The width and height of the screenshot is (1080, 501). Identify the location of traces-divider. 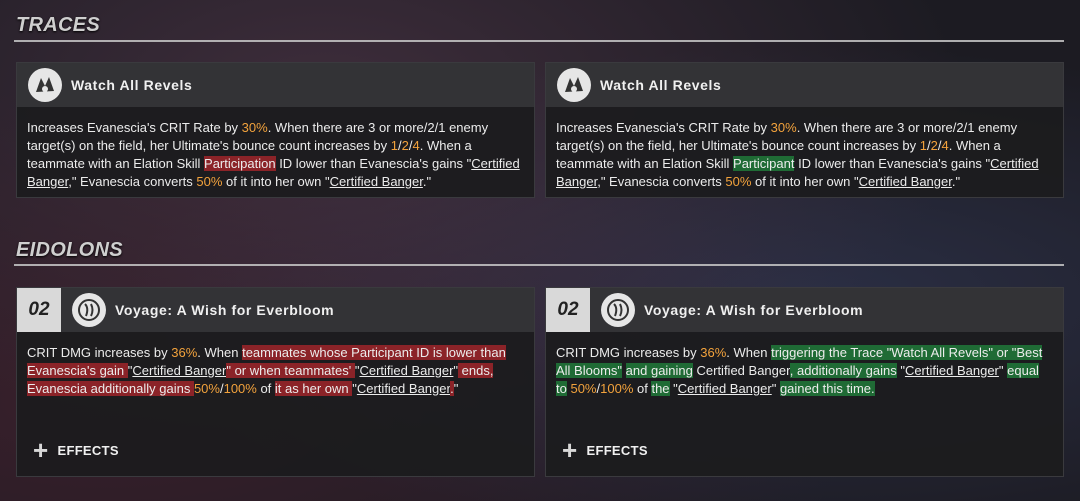
(539, 41).